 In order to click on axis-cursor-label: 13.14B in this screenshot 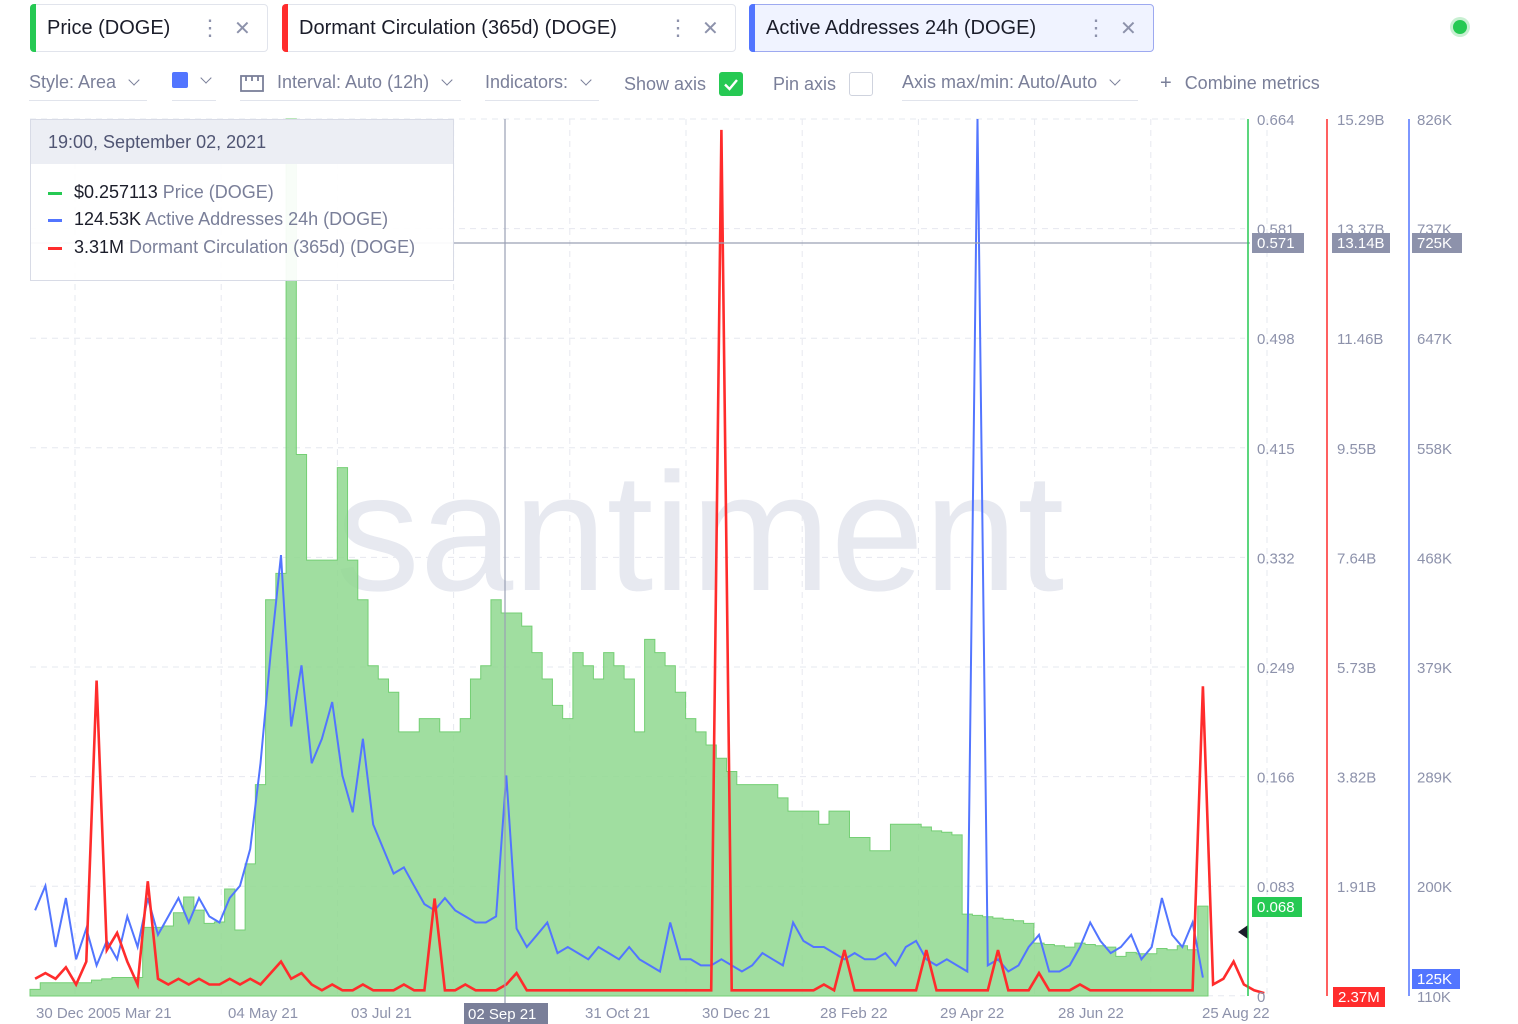, I will do `click(1361, 243)`.